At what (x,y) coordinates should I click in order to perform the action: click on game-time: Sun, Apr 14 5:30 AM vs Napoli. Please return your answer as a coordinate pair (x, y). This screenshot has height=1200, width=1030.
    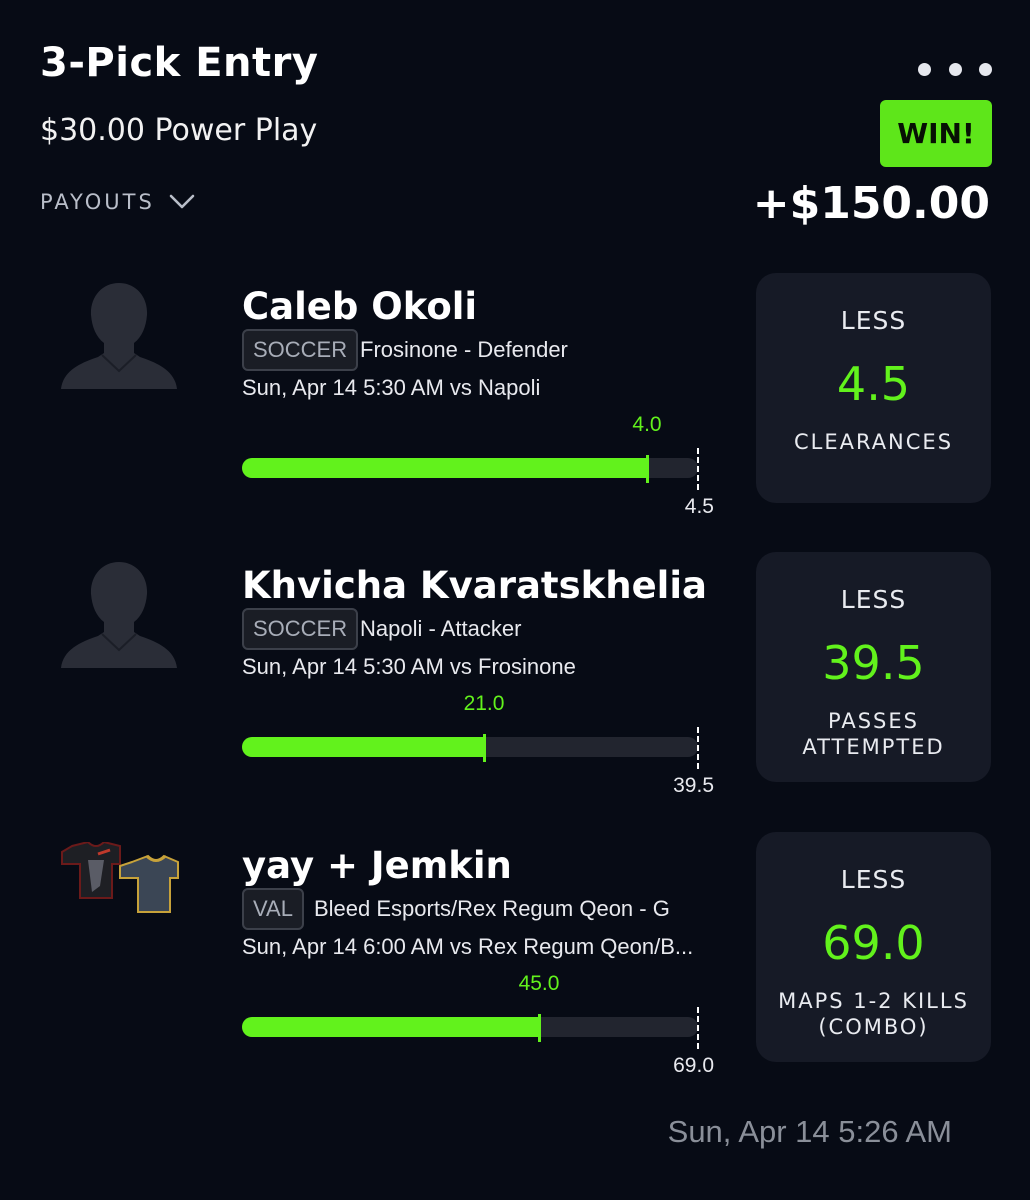
    Looking at the image, I should click on (391, 387).